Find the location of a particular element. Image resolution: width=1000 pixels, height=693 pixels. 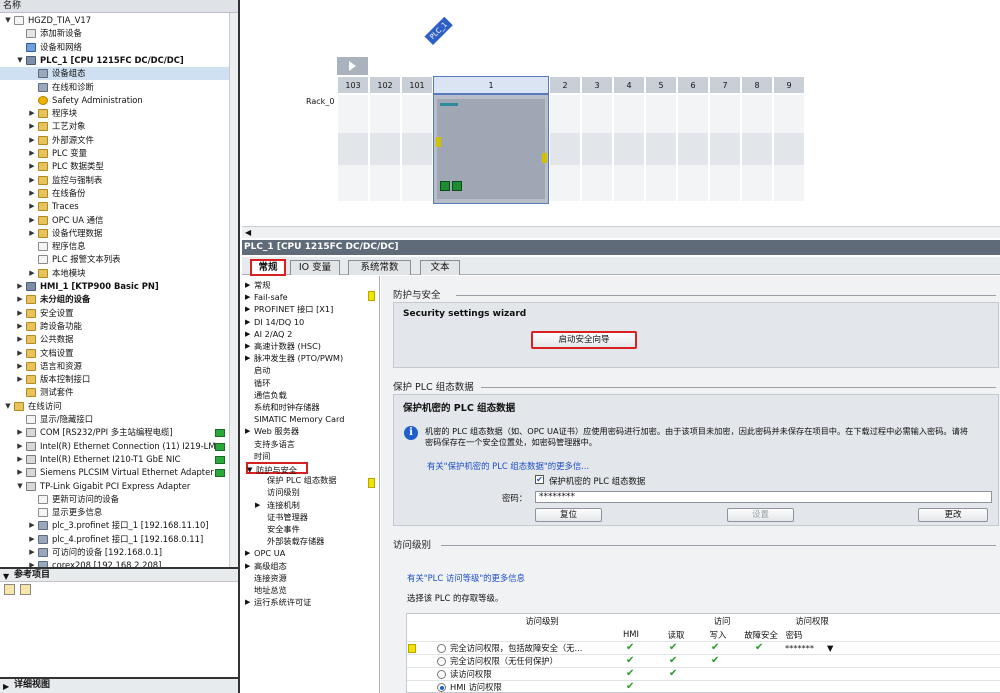

tree-item-ungrouped-devices: ▶ 未分组的设备 is located at coordinates (119, 299).